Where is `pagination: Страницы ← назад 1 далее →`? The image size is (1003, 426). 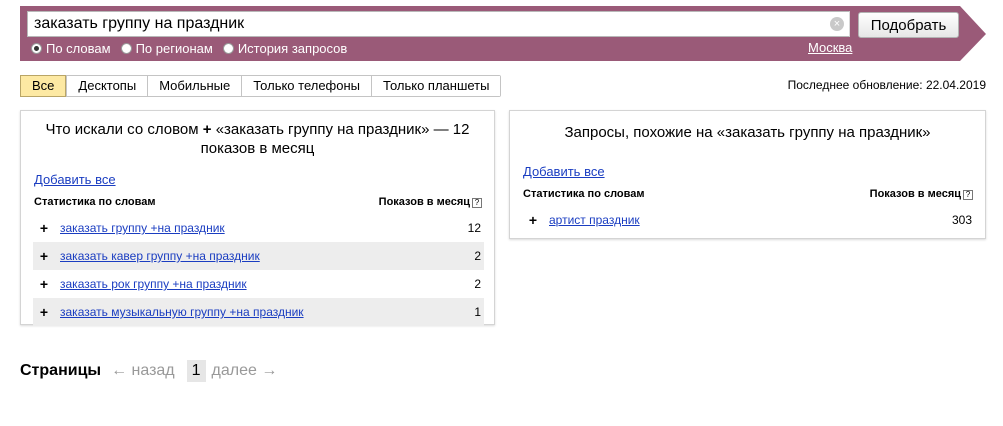
pagination: Страницы ← назад 1 далее → is located at coordinates (154, 371).